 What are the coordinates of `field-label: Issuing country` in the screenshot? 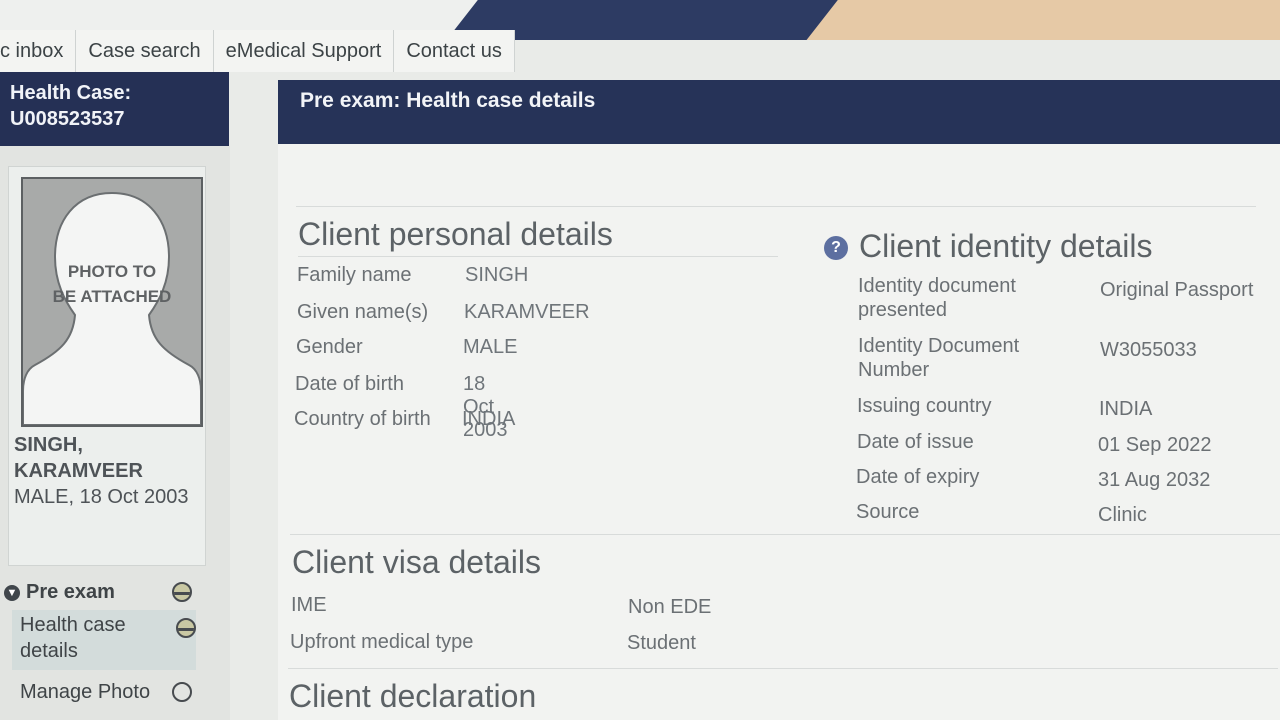 It's located at (924, 406).